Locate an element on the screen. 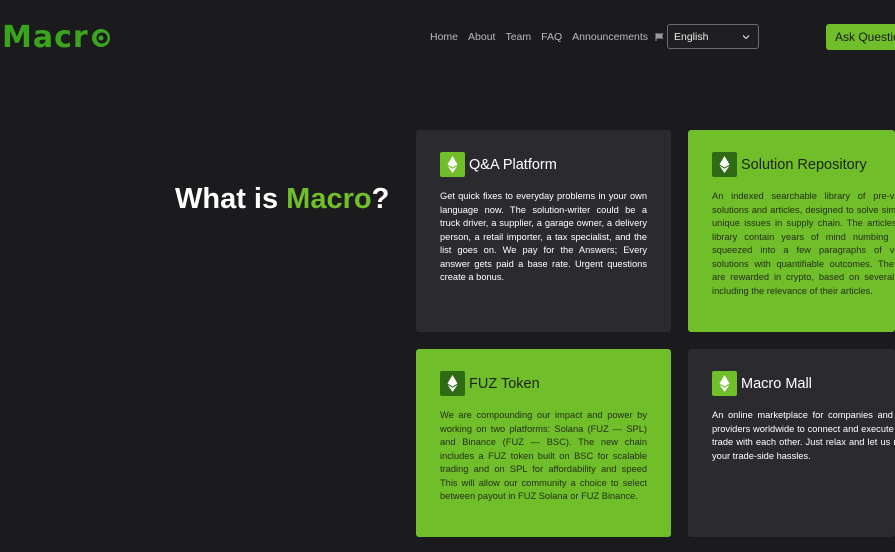 The width and height of the screenshot is (895, 552). language-selected: English is located at coordinates (691, 36).